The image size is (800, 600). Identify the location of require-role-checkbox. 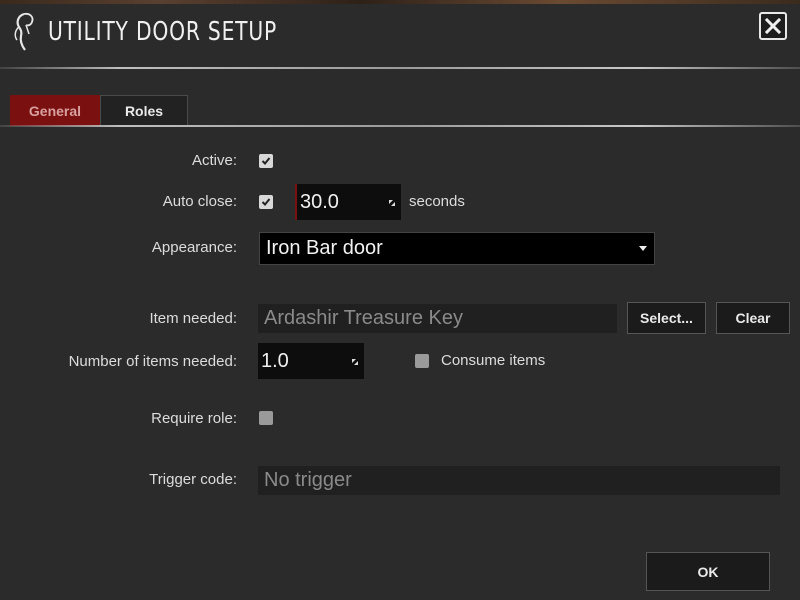
(266, 418).